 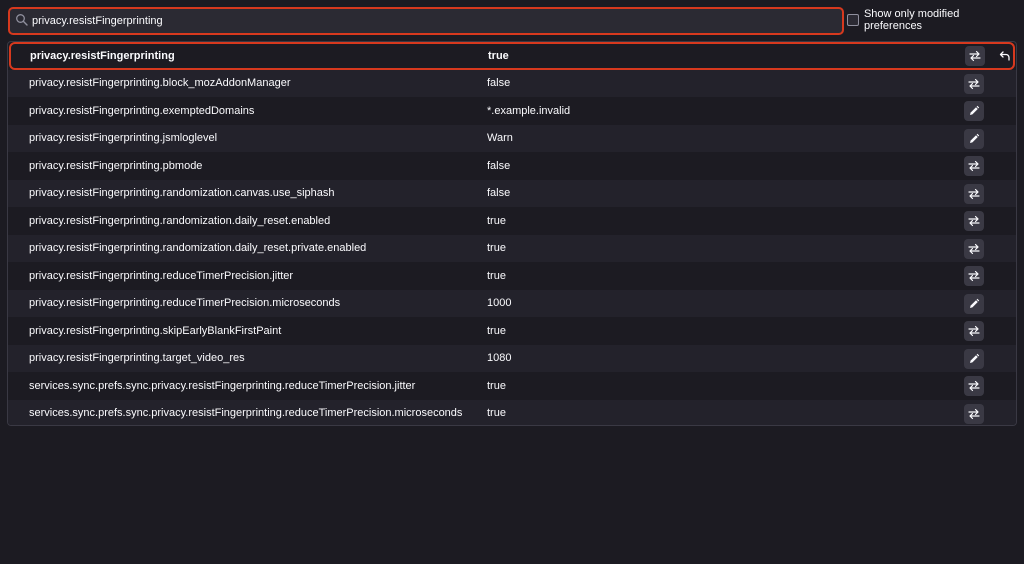 I want to click on pref-name: privacy.resistFingerprinting.pbmode, so click(x=116, y=165).